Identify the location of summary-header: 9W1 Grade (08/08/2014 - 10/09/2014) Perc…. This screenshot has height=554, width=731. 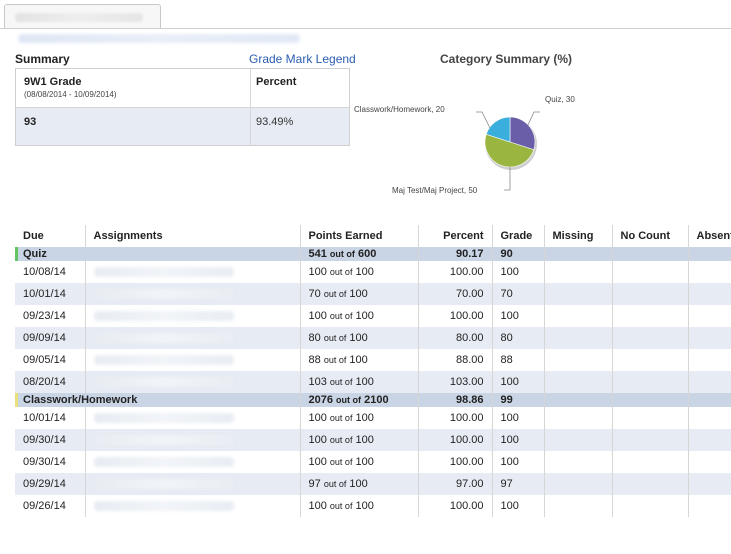
(182, 88).